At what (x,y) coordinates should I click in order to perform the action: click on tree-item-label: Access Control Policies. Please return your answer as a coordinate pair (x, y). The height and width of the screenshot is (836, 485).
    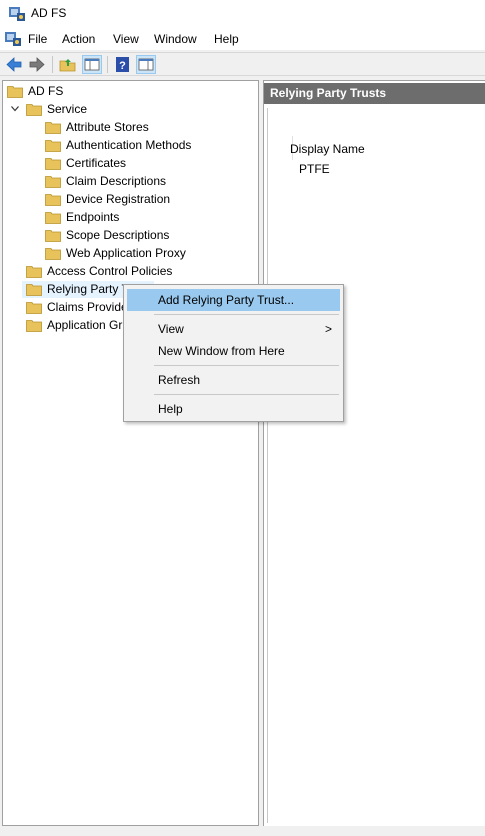
    Looking at the image, I should click on (110, 271).